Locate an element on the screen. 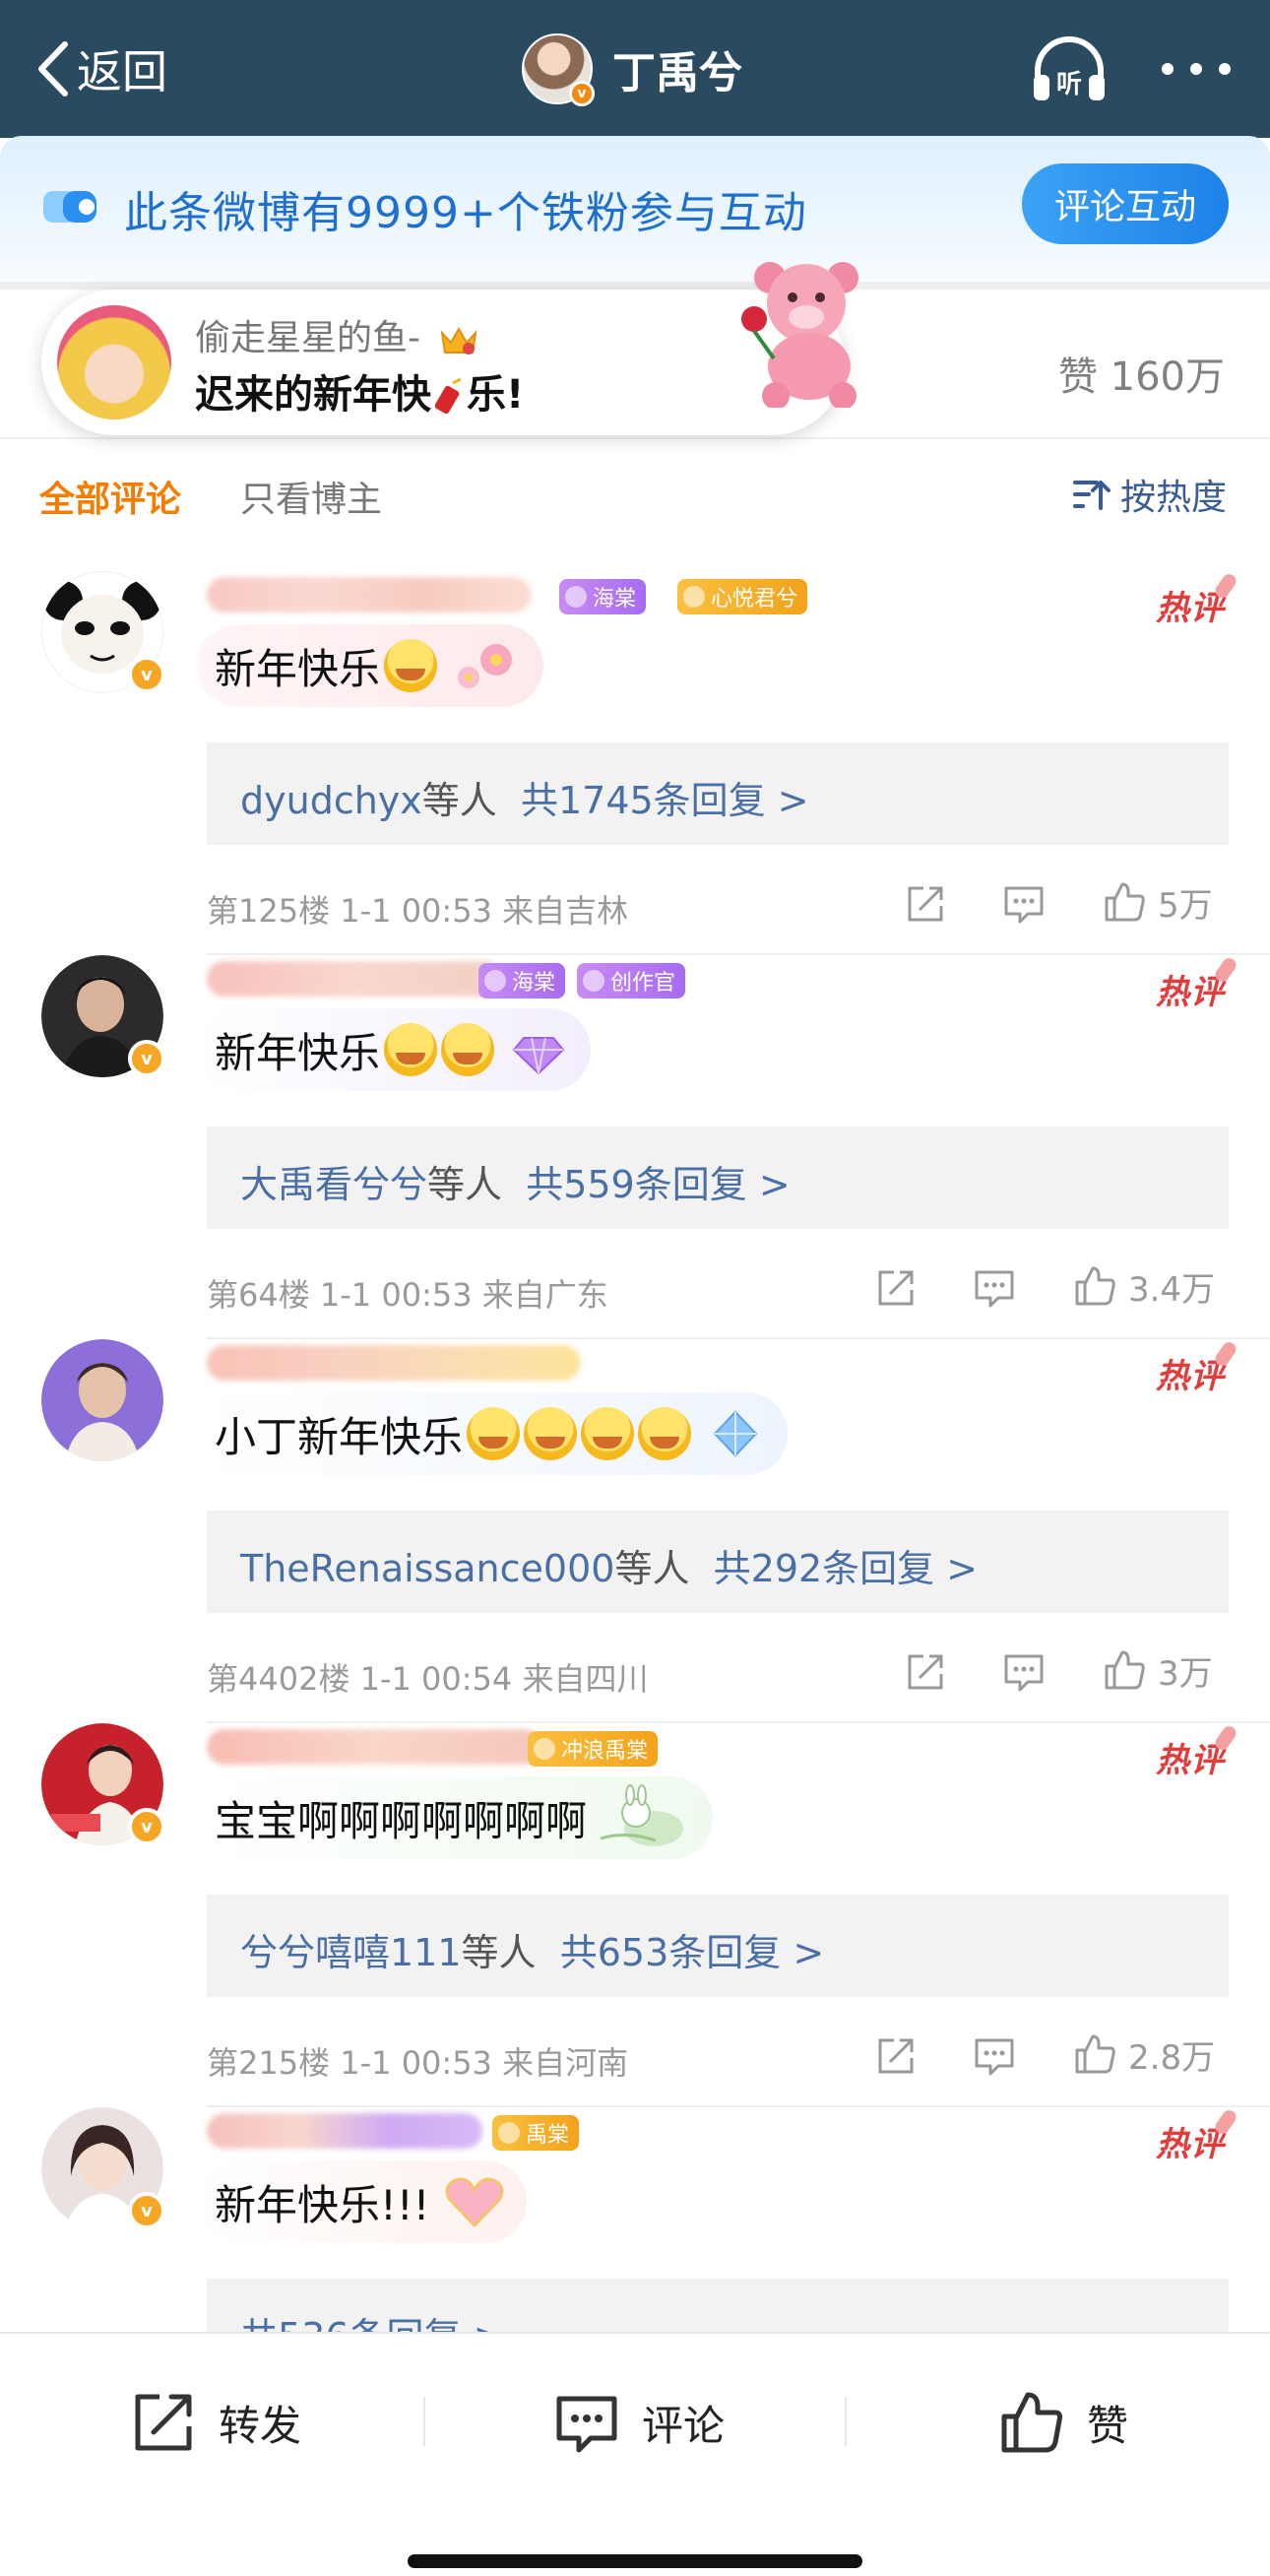 Image resolution: width=1270 pixels, height=2576 pixels. bottom-action-bar: 转发 评论 赞 is located at coordinates (635, 2454).